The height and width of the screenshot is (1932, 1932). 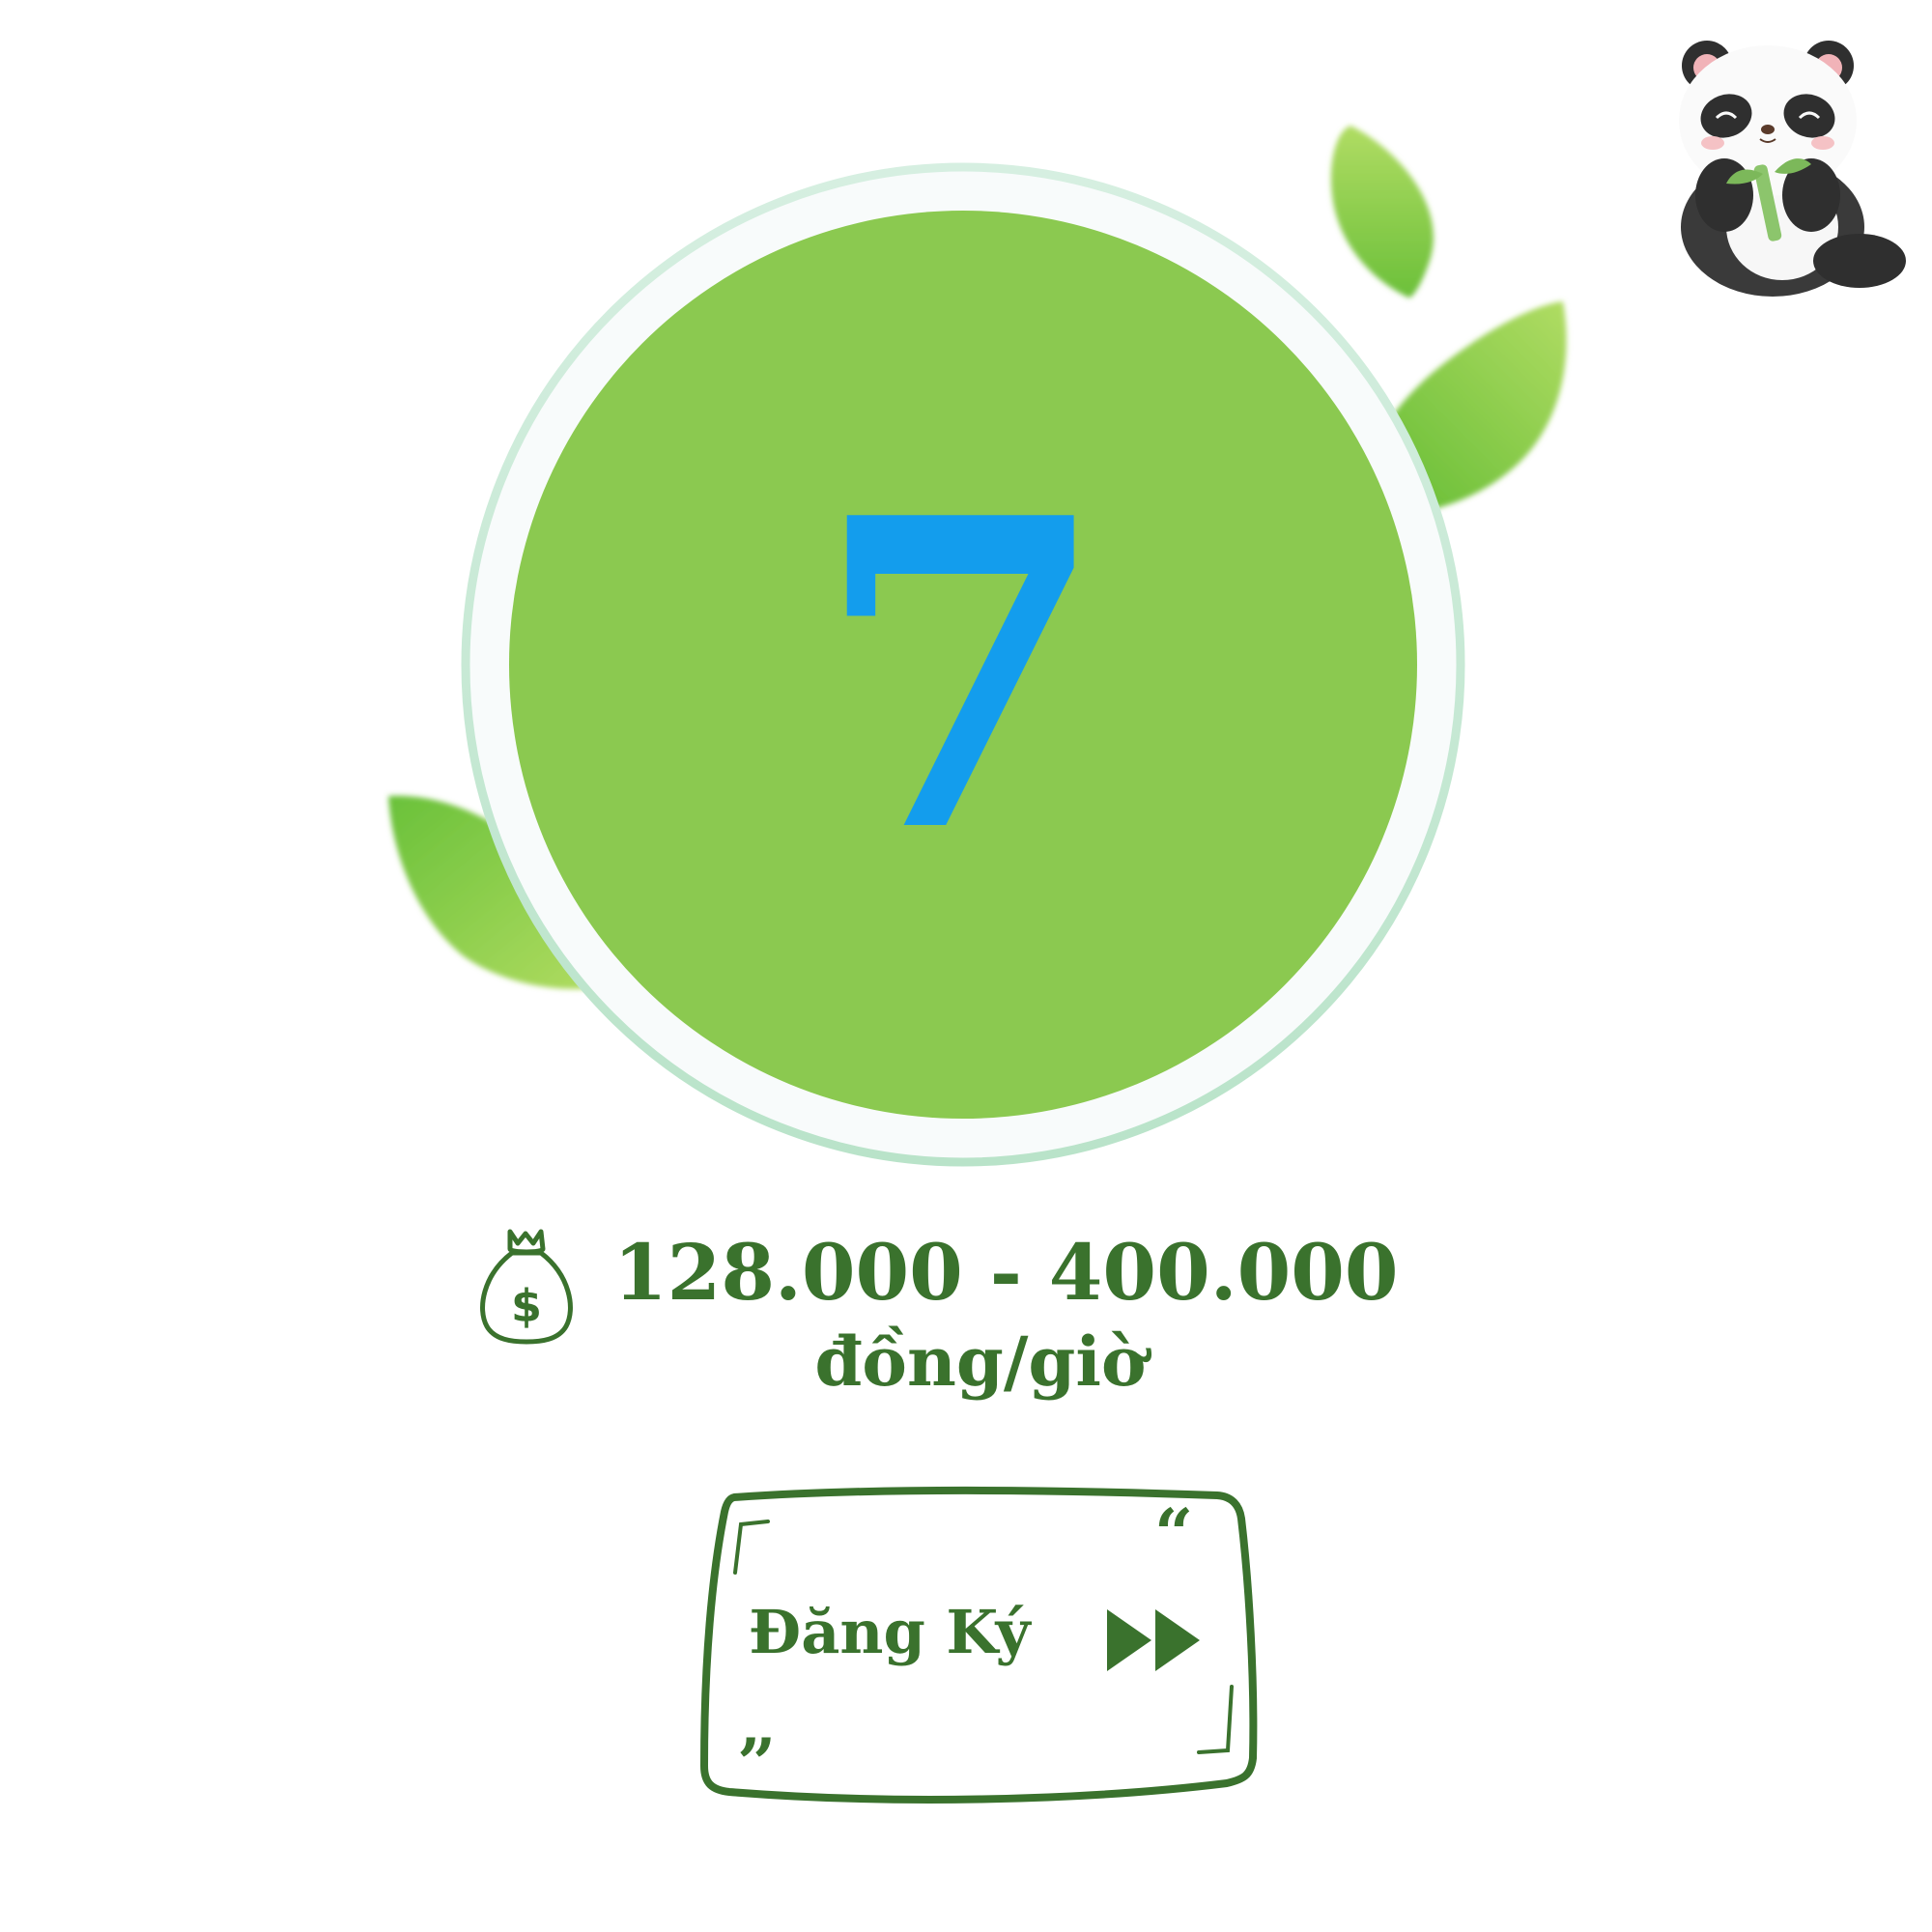 What do you see at coordinates (890, 1632) in the screenshot?
I see `register-label: Đăng Ký` at bounding box center [890, 1632].